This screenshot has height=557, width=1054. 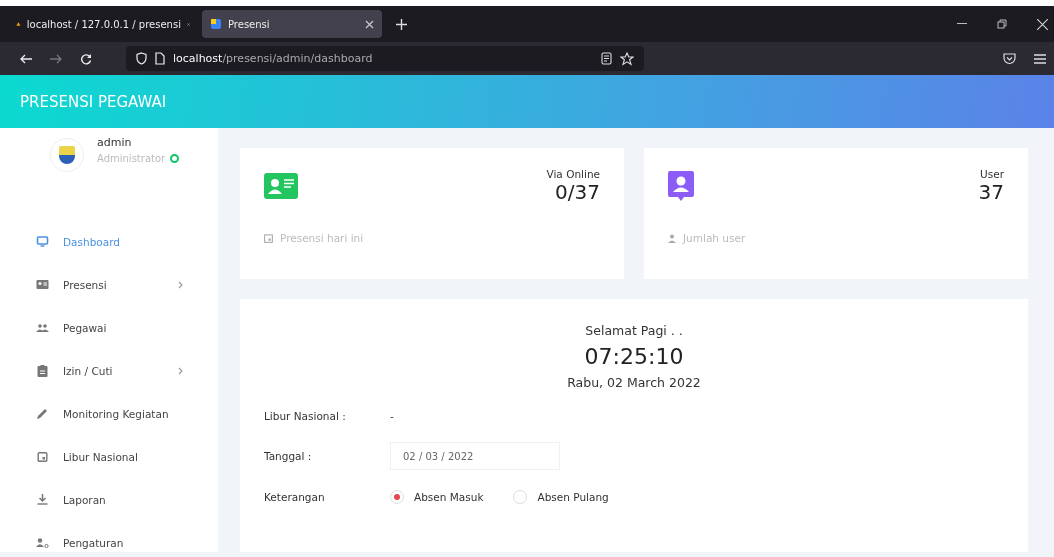 I want to click on tab-title: localhost / 127.0.0.1 / presensi, so click(x=103, y=24).